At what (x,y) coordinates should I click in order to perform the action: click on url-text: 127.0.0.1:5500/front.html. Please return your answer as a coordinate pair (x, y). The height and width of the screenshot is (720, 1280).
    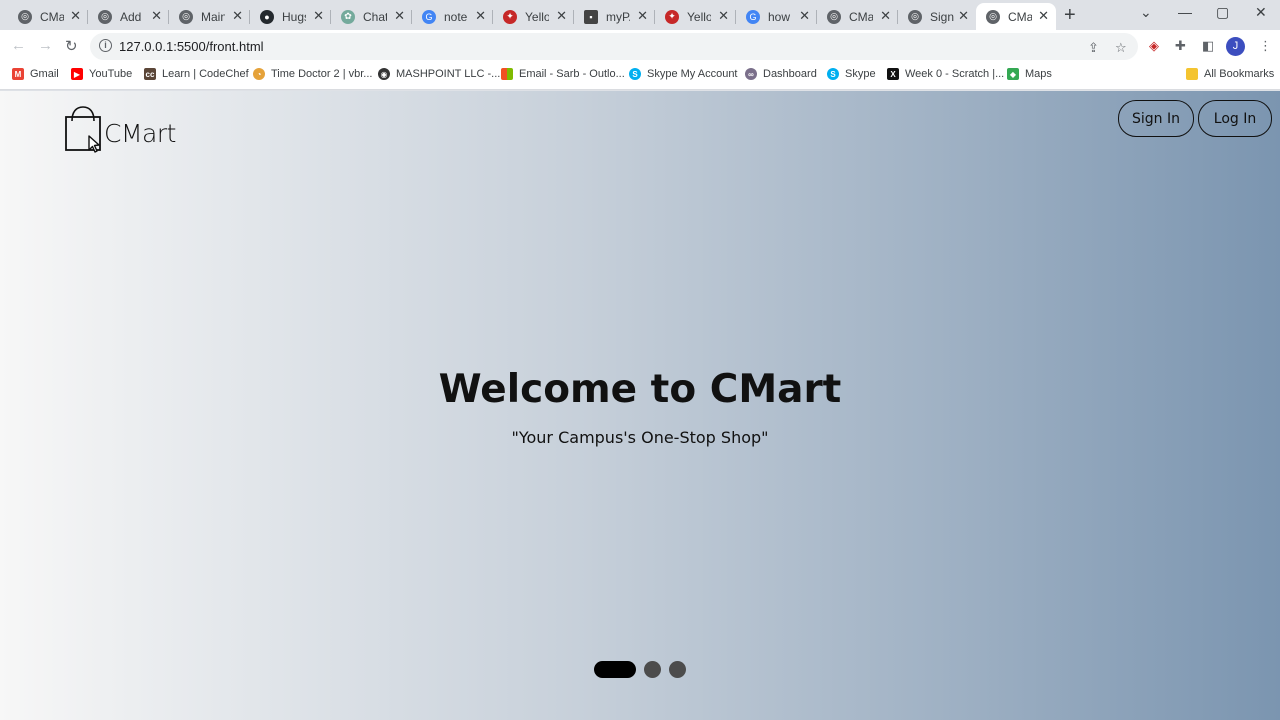
    Looking at the image, I should click on (191, 46).